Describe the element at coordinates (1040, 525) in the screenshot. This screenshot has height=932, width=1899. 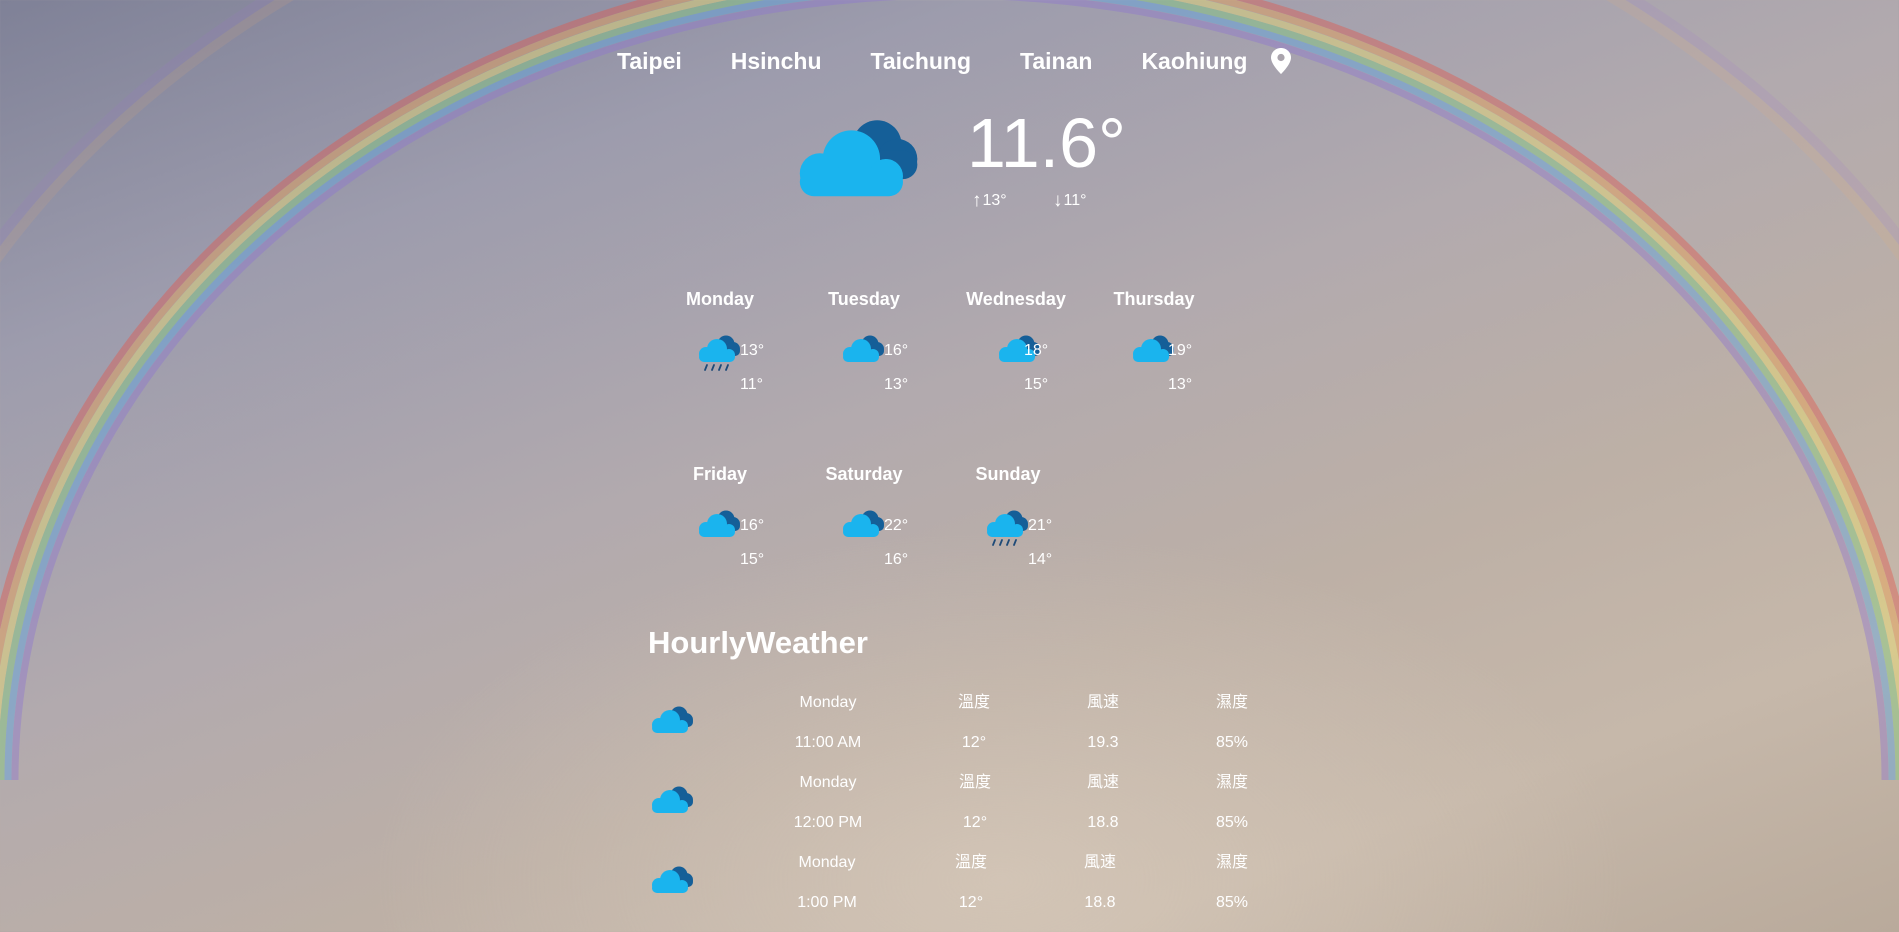
I see `forecast-high: 21°` at that location.